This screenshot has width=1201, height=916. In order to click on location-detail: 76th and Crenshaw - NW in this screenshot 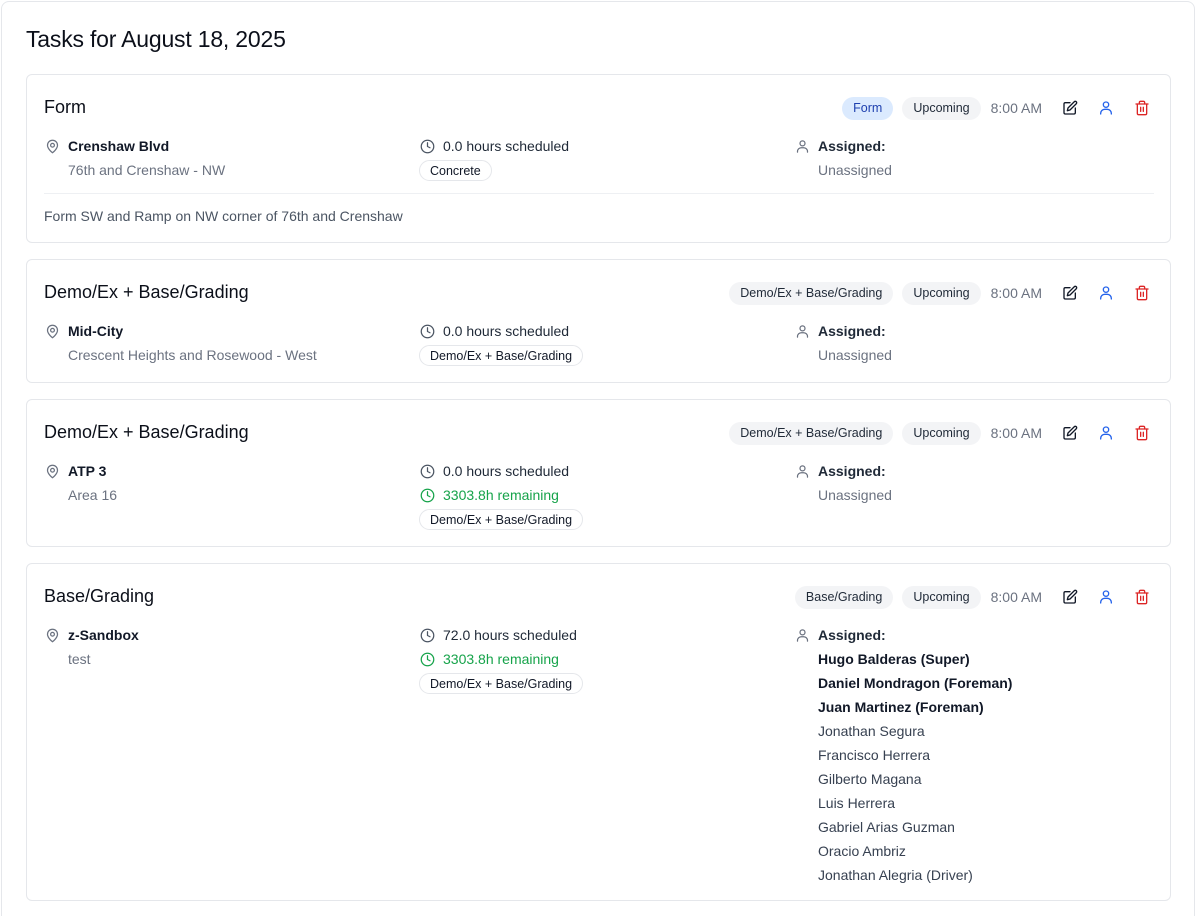, I will do `click(147, 170)`.